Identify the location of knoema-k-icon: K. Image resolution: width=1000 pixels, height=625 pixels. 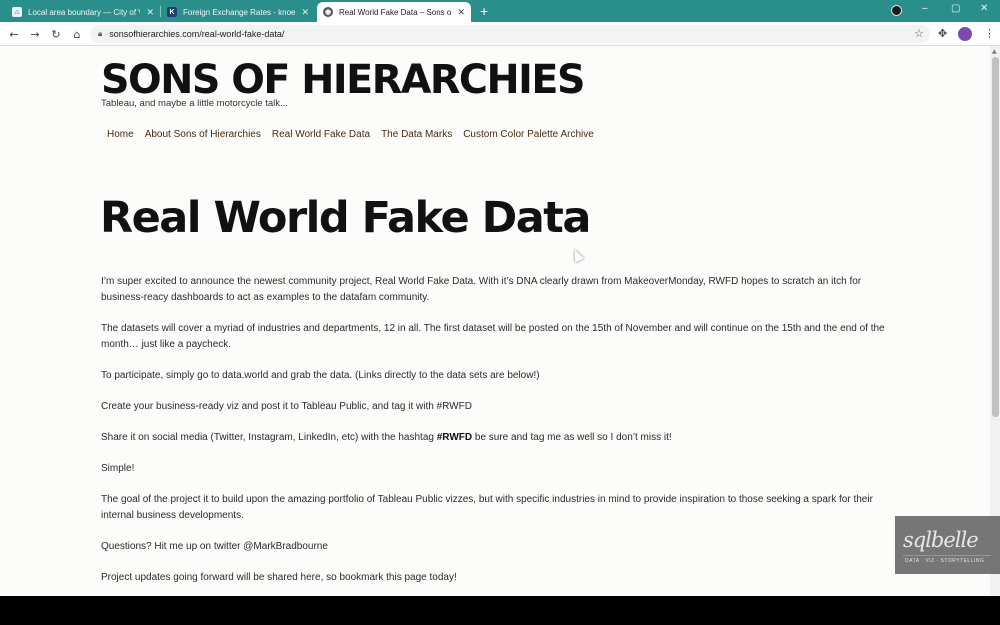
(172, 12).